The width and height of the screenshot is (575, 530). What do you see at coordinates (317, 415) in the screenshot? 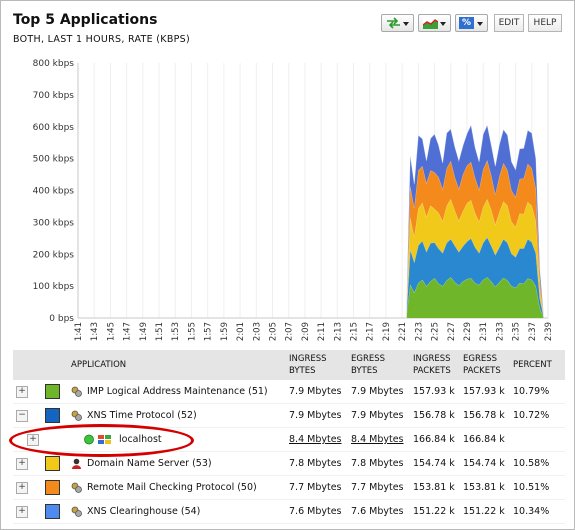
I see `ingress-bytes-cell: 7.9 Mbytes` at bounding box center [317, 415].